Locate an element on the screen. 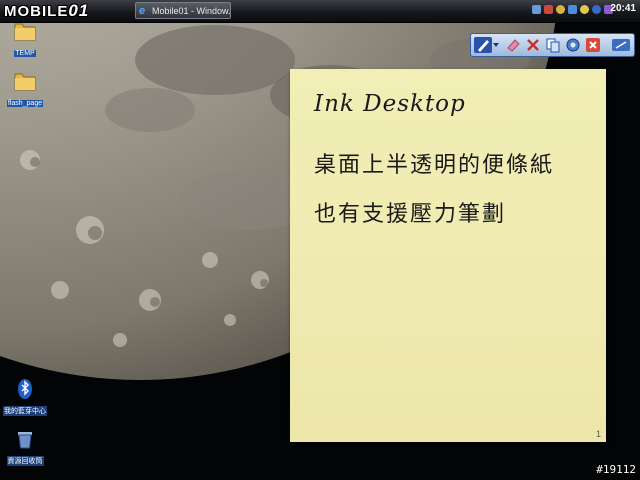 The image size is (640, 480). ink-text-title: Ink Desktop is located at coordinates (390, 104).